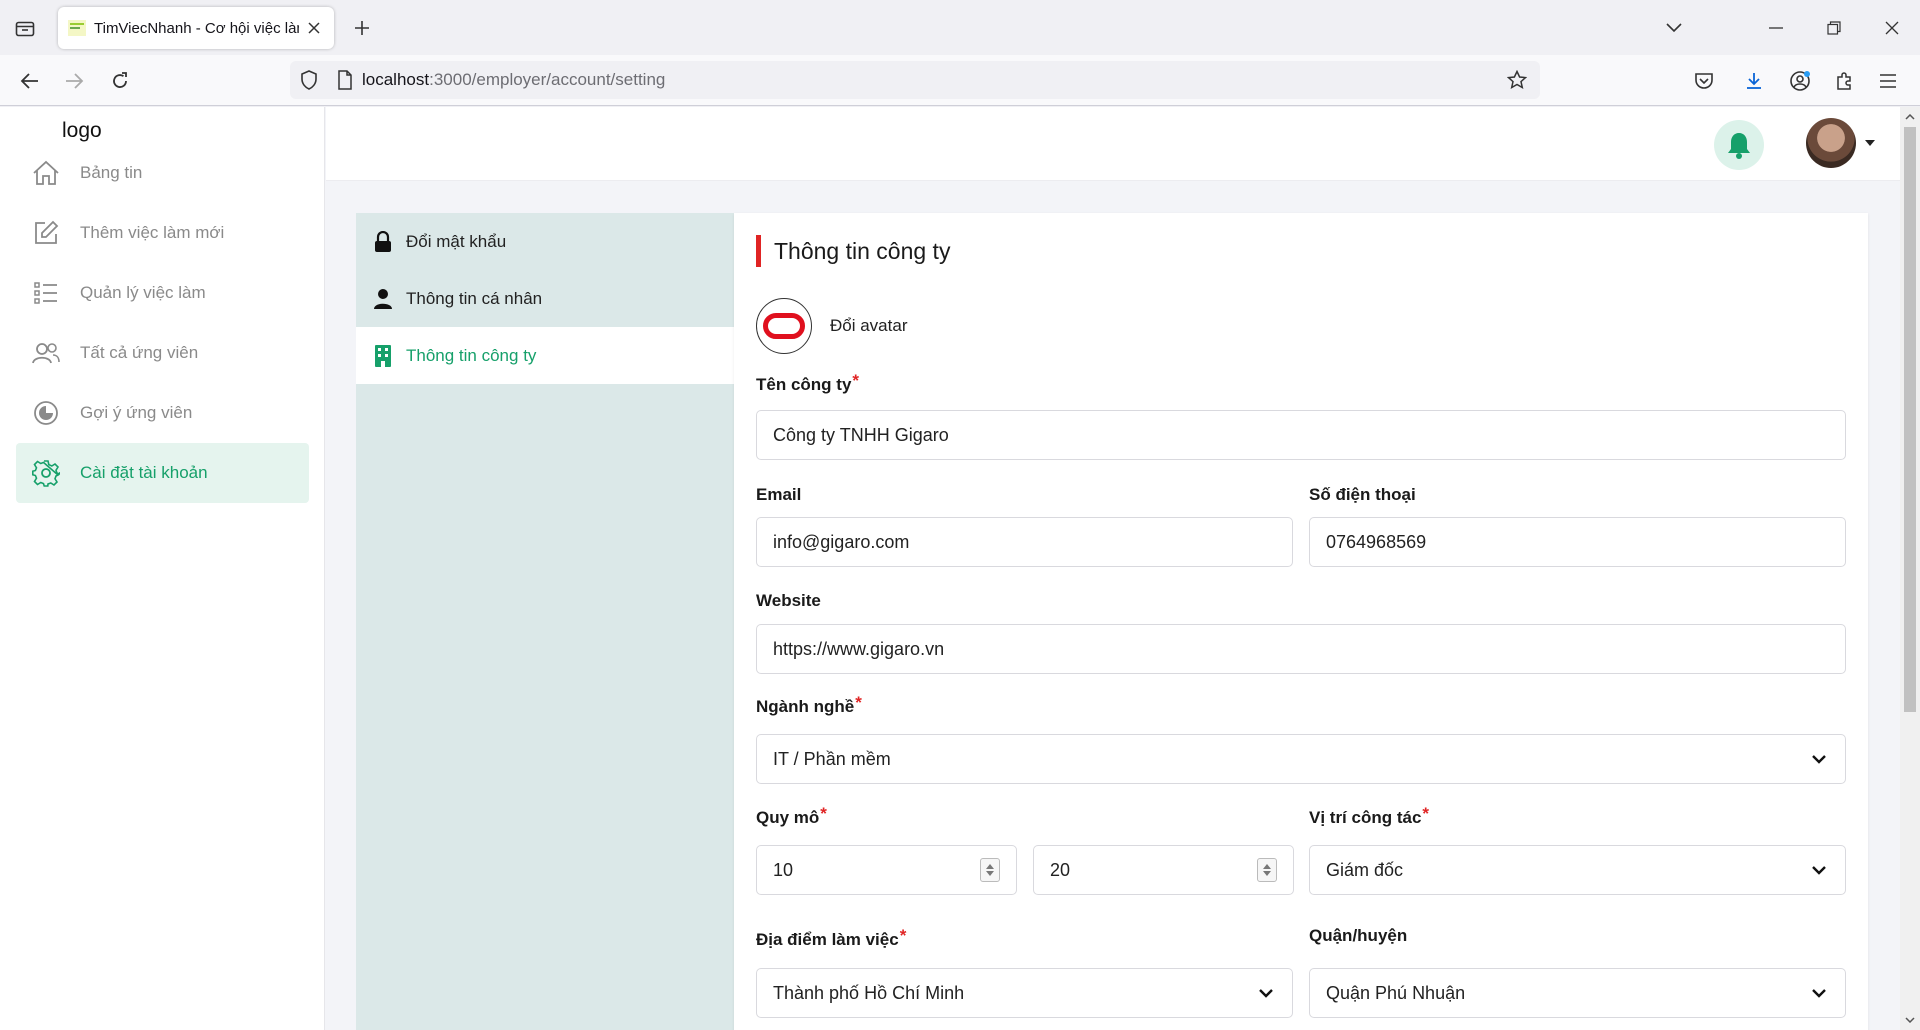  Describe the element at coordinates (30, 81) in the screenshot. I see `back-icon` at that location.